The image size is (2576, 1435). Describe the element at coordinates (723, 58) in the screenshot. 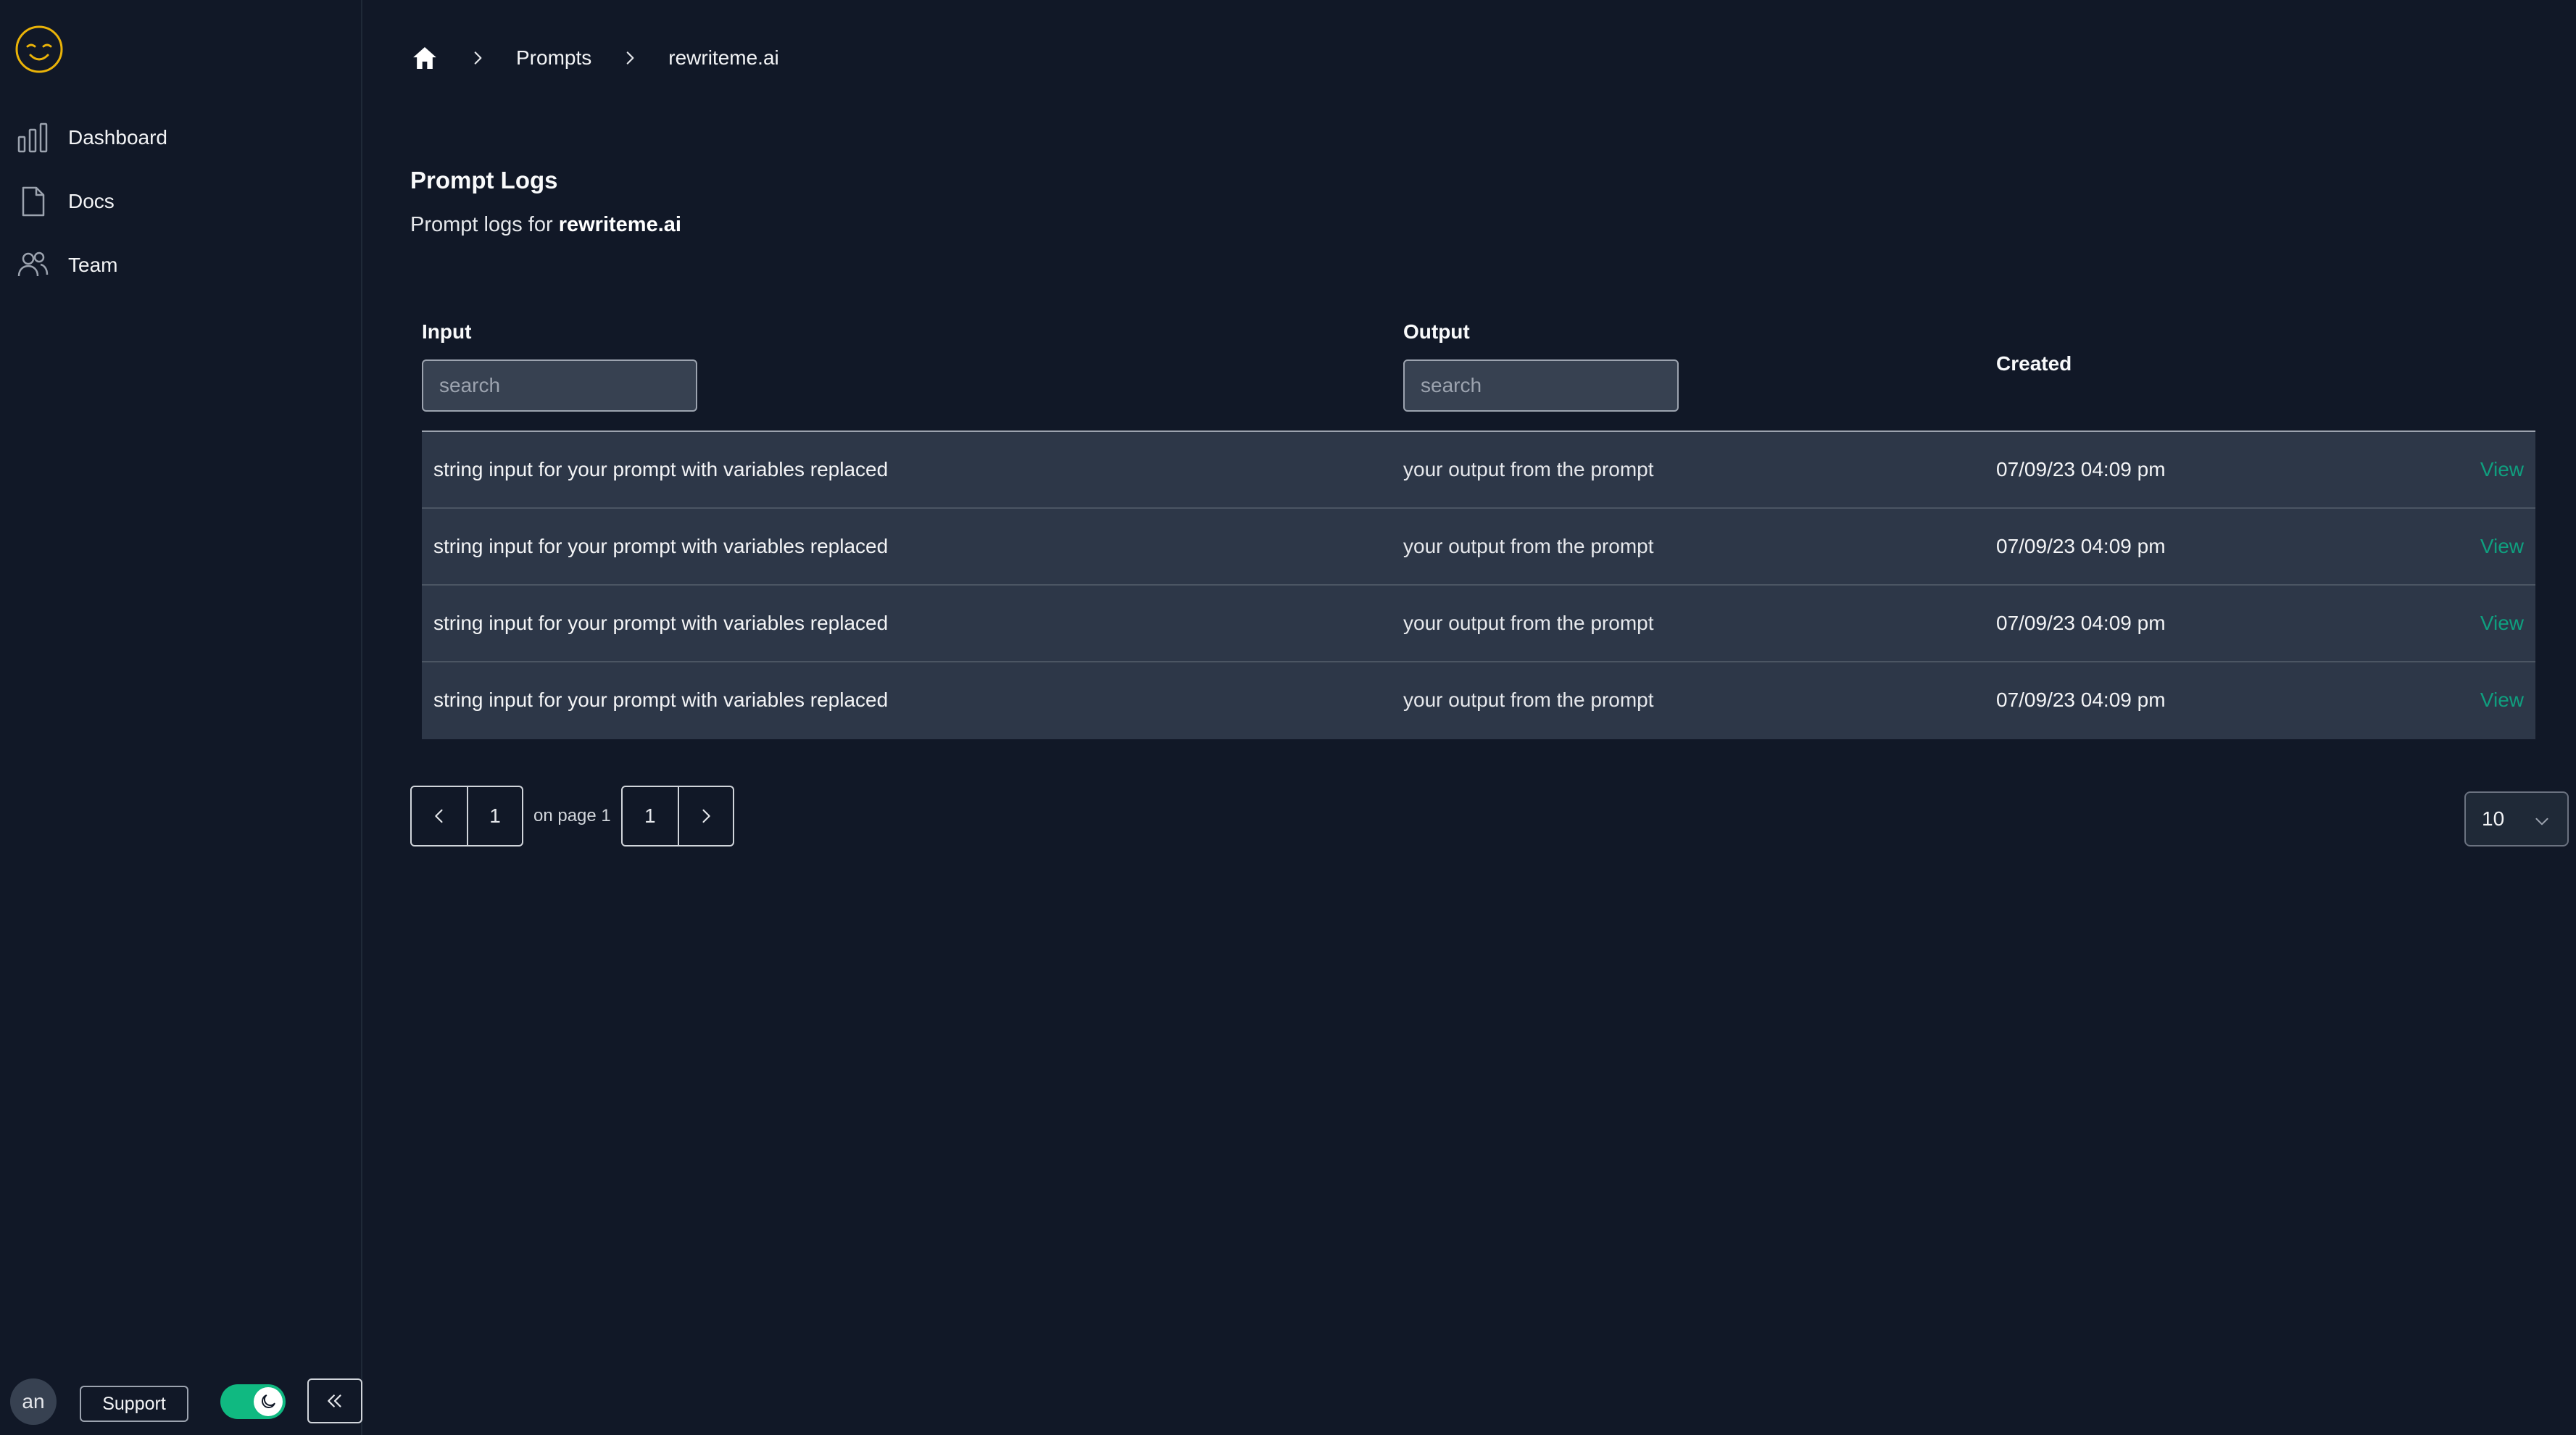

I see `breadcrumb-item-project: rewriteme.ai` at that location.